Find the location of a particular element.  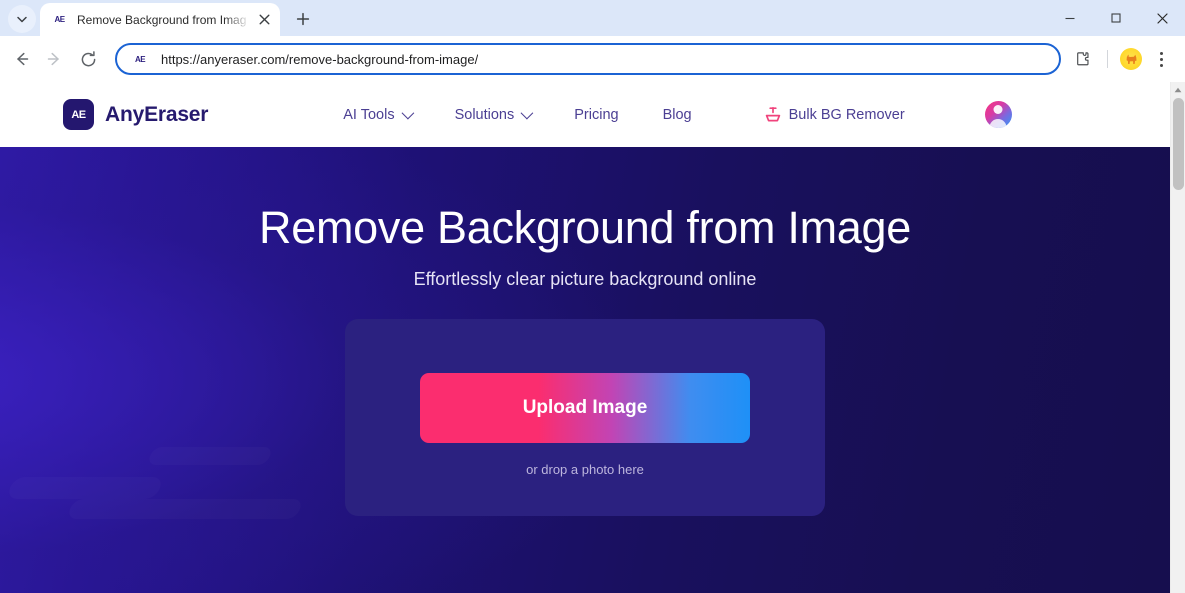

nav-item-solutions: Solutions is located at coordinates (493, 115).